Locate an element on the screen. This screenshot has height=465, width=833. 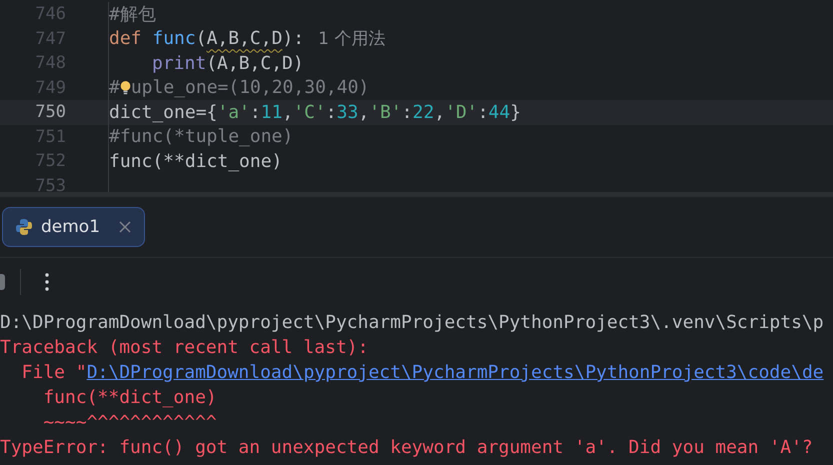
more-options-icon is located at coordinates (47, 282).